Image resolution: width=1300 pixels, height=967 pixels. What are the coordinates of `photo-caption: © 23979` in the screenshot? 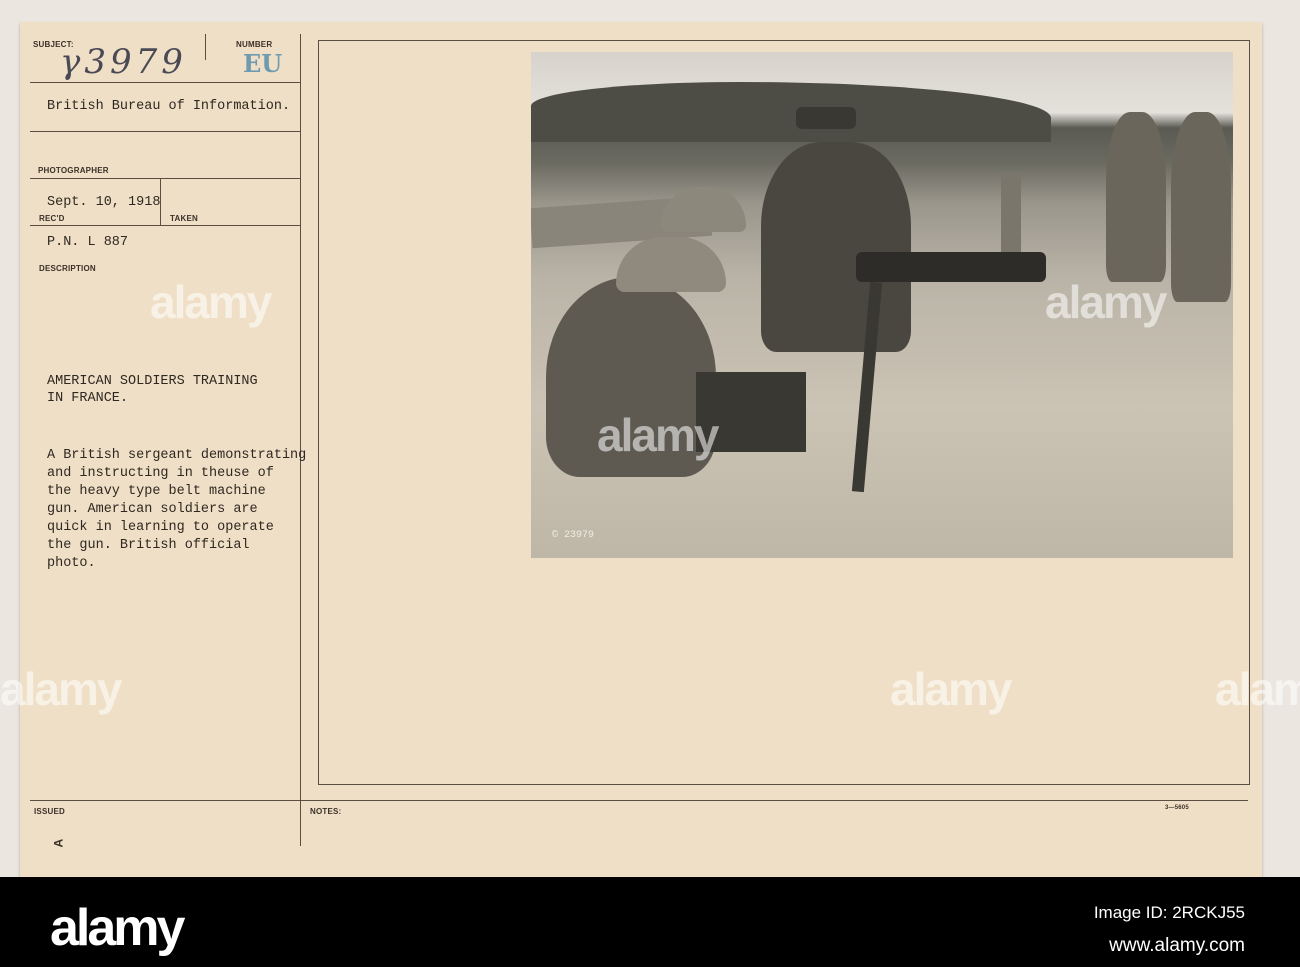 It's located at (573, 535).